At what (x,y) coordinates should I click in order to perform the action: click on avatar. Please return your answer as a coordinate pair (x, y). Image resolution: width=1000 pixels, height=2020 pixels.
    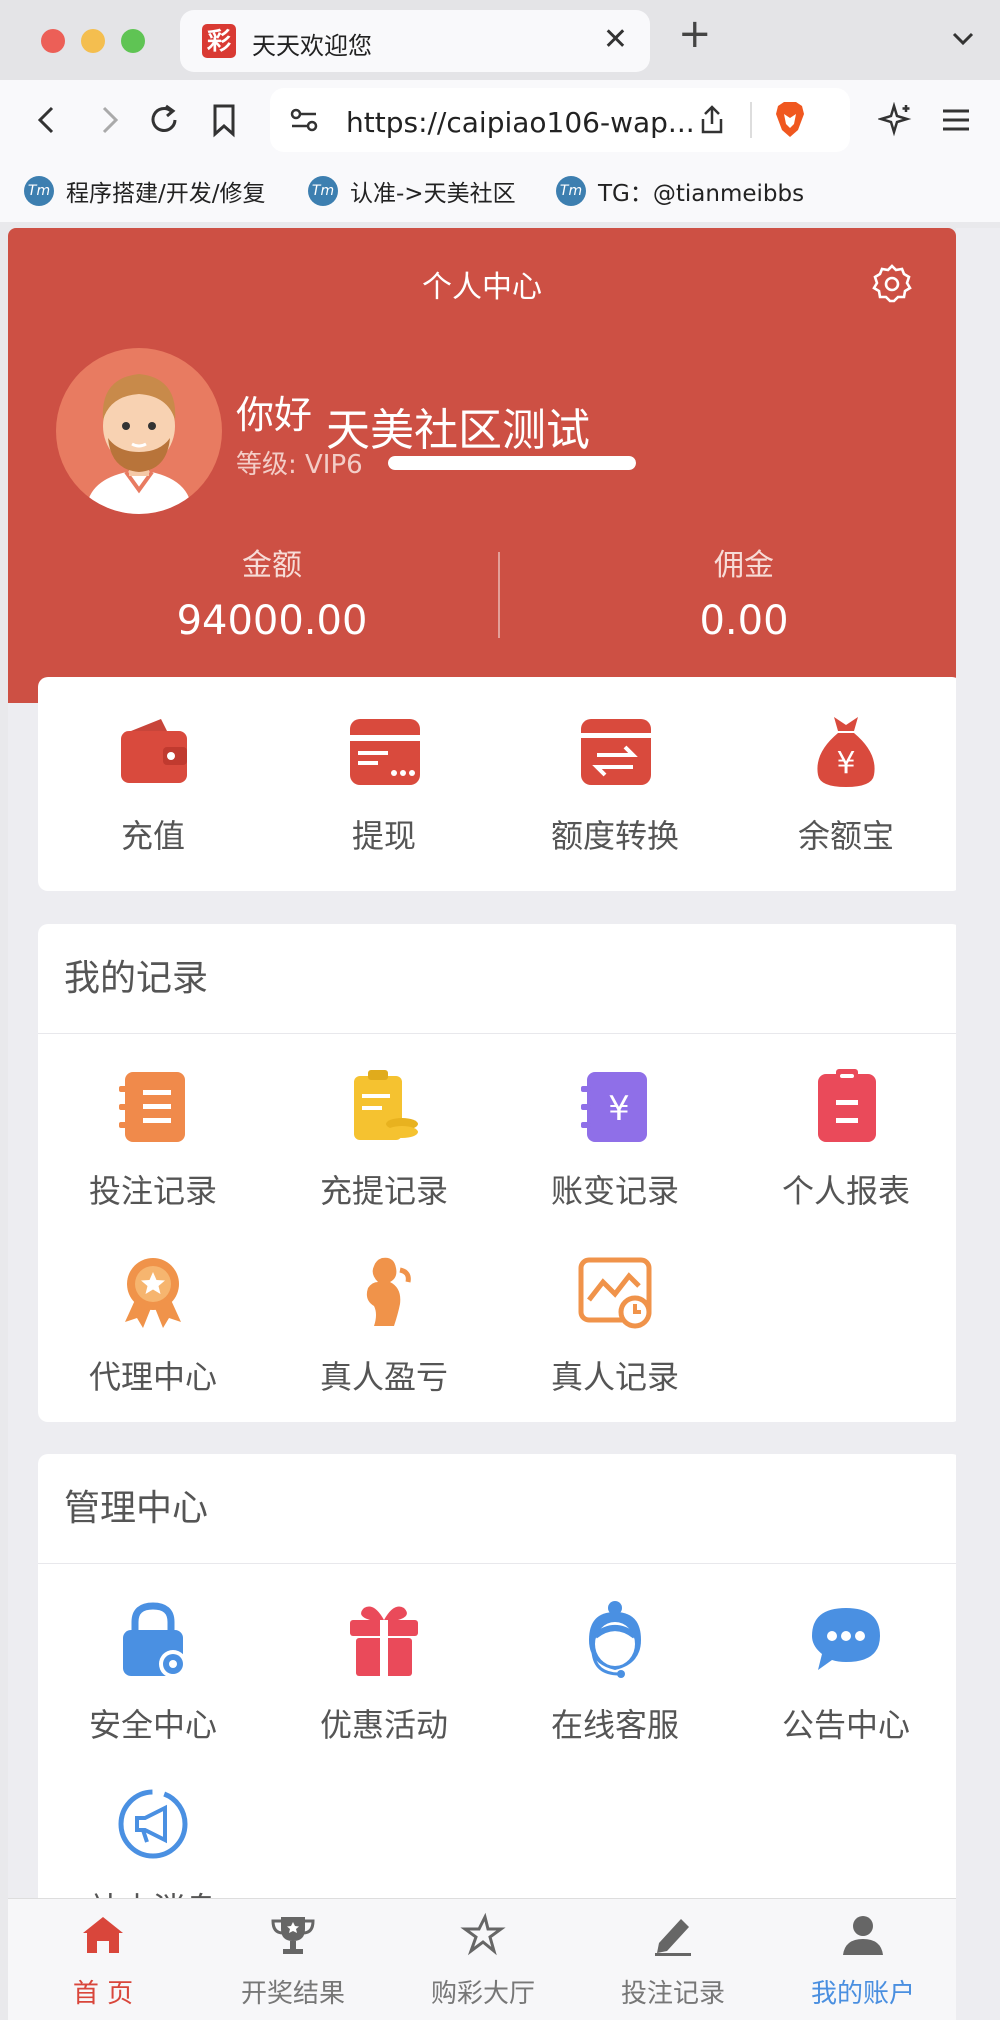
    Looking at the image, I should click on (139, 431).